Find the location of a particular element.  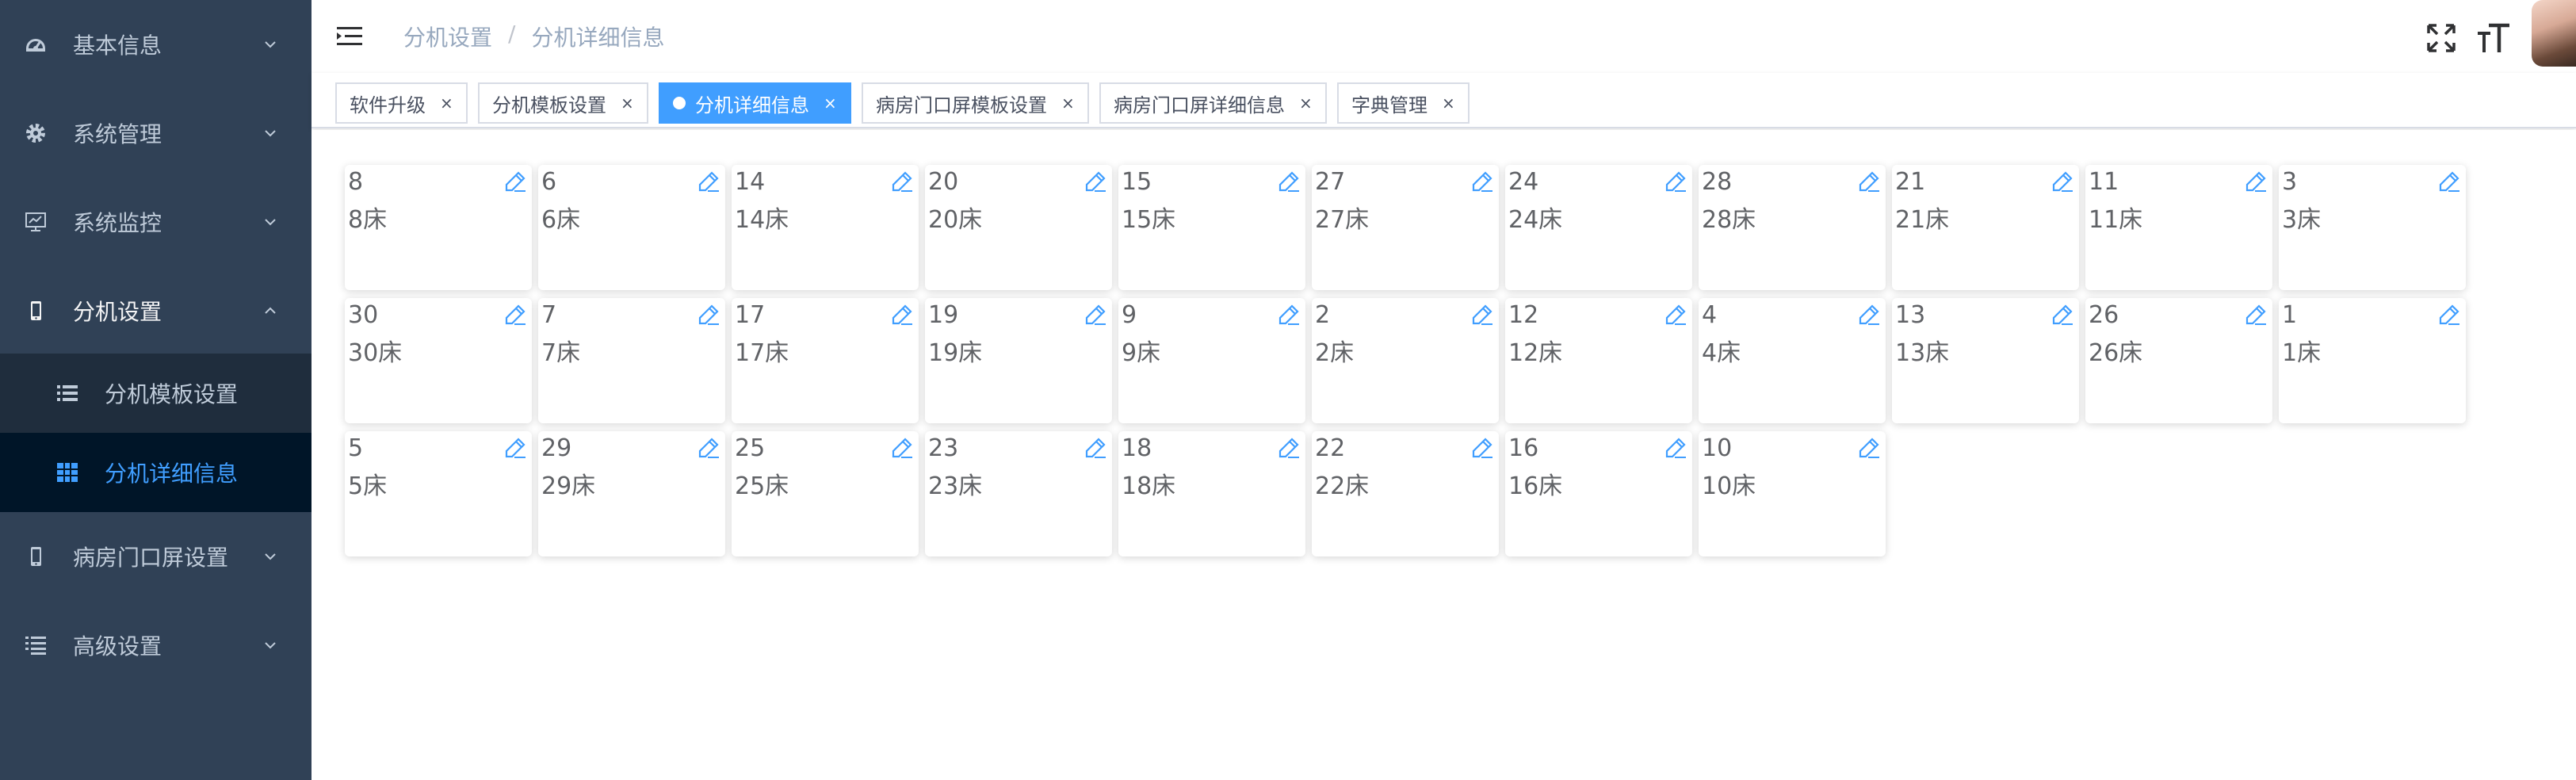

tag-extension-details: 分机详细信息 × is located at coordinates (755, 103).